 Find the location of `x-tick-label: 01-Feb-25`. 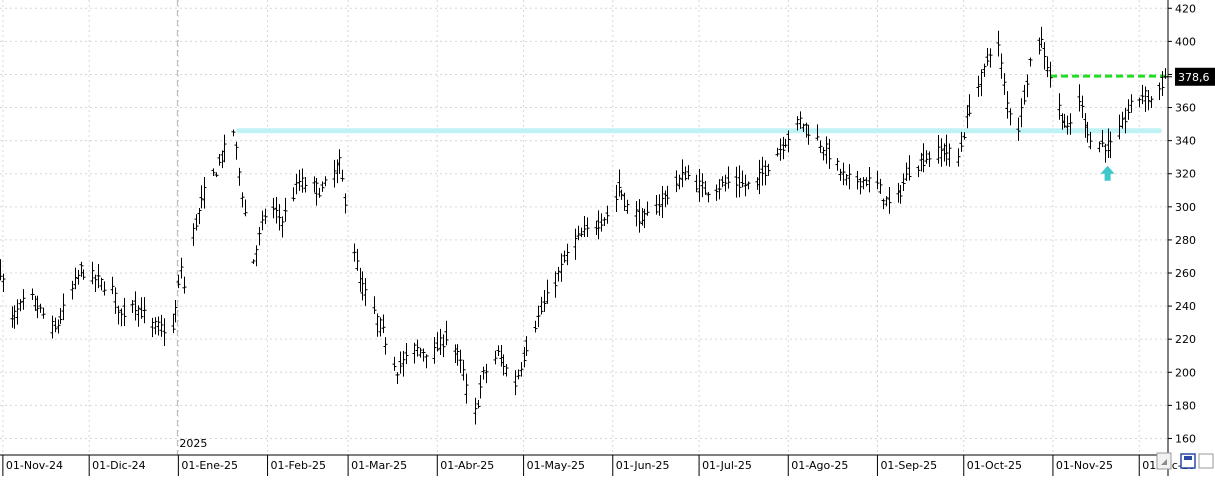

x-tick-label: 01-Feb-25 is located at coordinates (298, 465).